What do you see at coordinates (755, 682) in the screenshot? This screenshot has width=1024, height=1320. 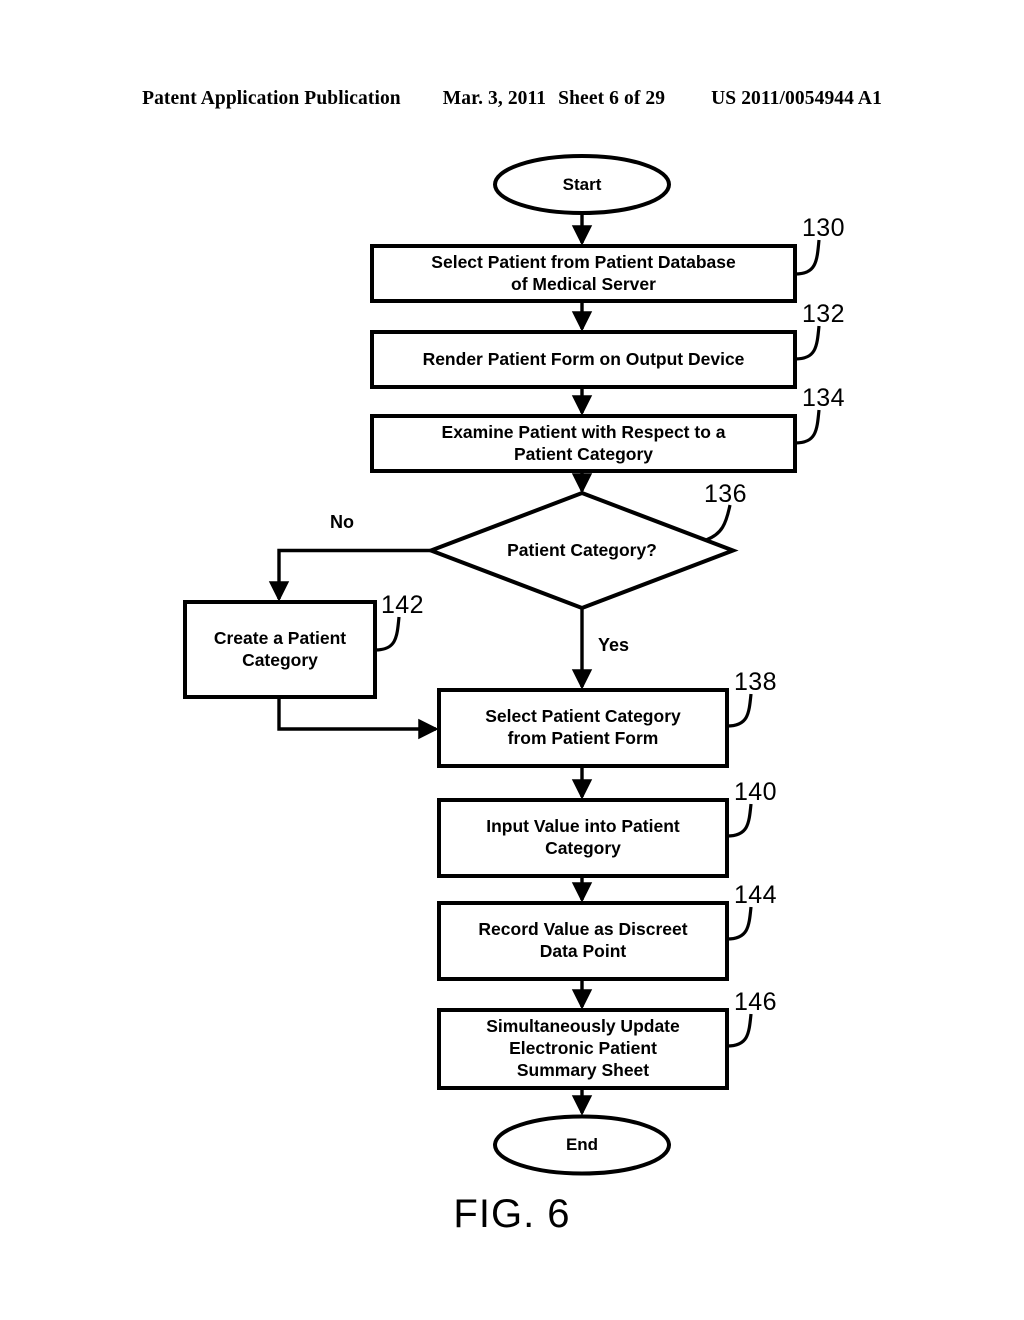 I see `ref-numeral-138: 138` at bounding box center [755, 682].